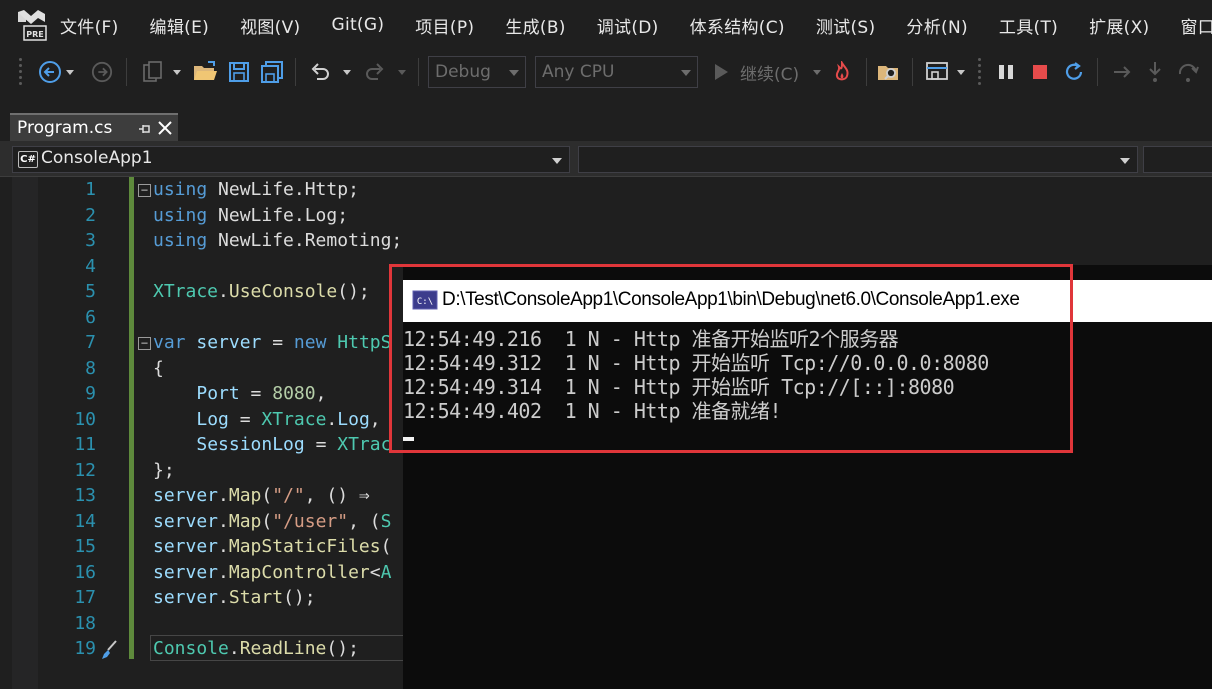 This screenshot has height=689, width=1212. Describe the element at coordinates (131, 418) in the screenshot. I see `change-tracking-bar` at that location.